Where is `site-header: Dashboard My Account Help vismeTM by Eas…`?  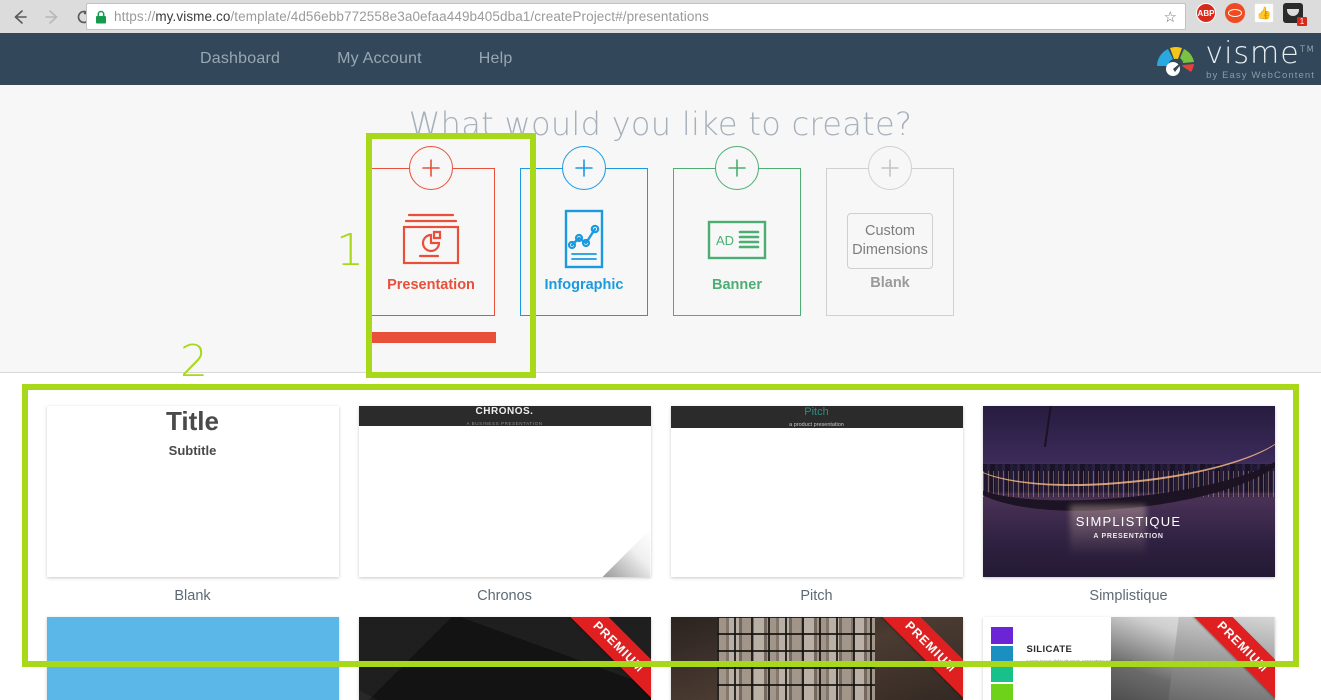
site-header: Dashboard My Account Help vismeTM by Eas… is located at coordinates (660, 59).